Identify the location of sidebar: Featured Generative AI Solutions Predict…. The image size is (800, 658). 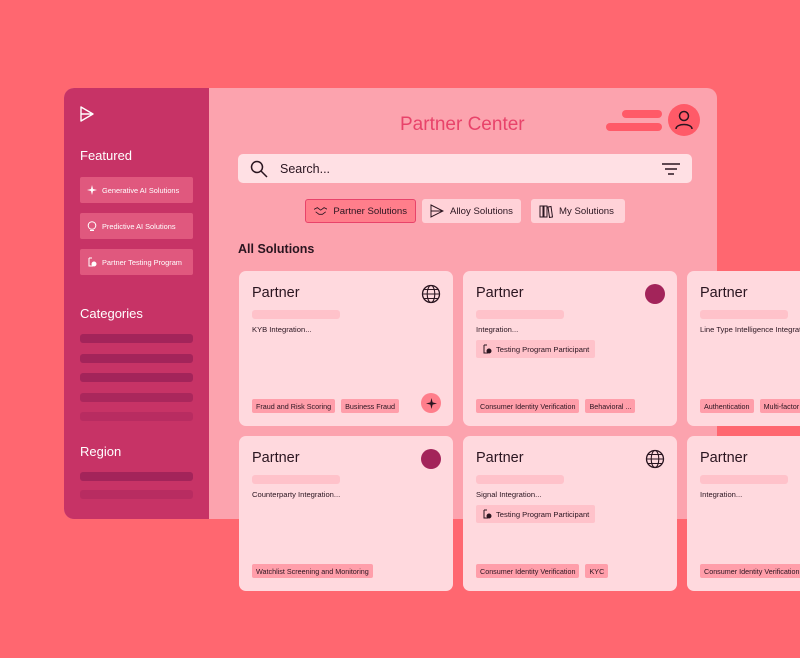
(136, 303).